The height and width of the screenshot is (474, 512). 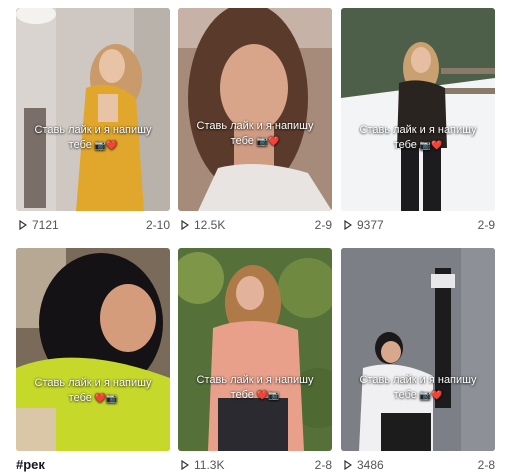 I want to click on view-count: 7121, so click(x=39, y=225).